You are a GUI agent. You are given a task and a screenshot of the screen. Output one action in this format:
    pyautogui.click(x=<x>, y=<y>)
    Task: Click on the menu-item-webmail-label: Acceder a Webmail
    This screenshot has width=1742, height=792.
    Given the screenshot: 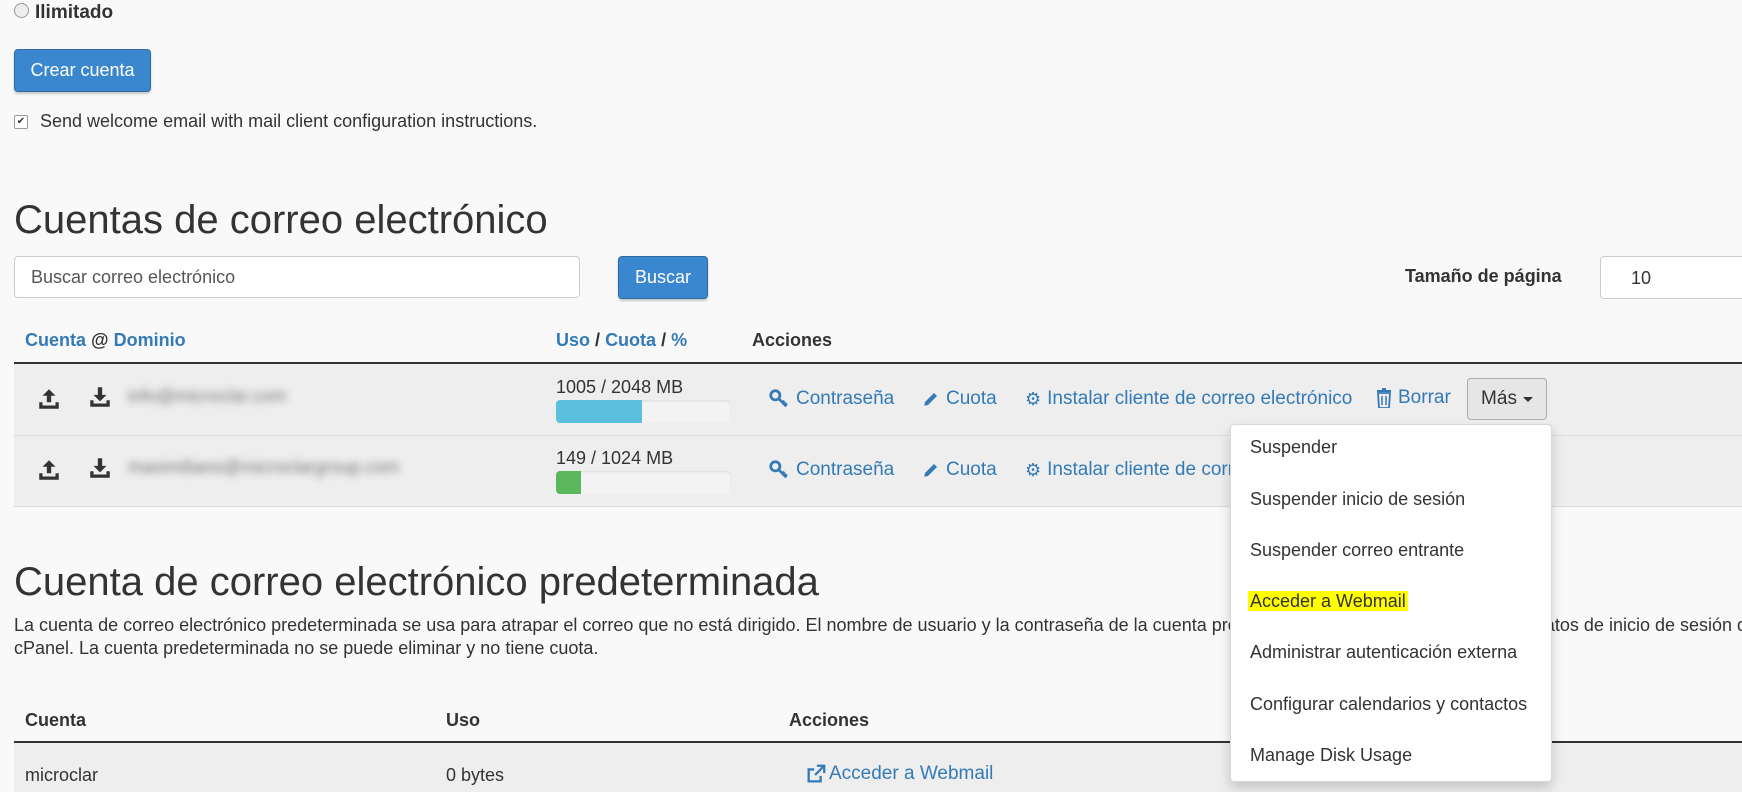 What is the action you would take?
    pyautogui.click(x=1328, y=601)
    